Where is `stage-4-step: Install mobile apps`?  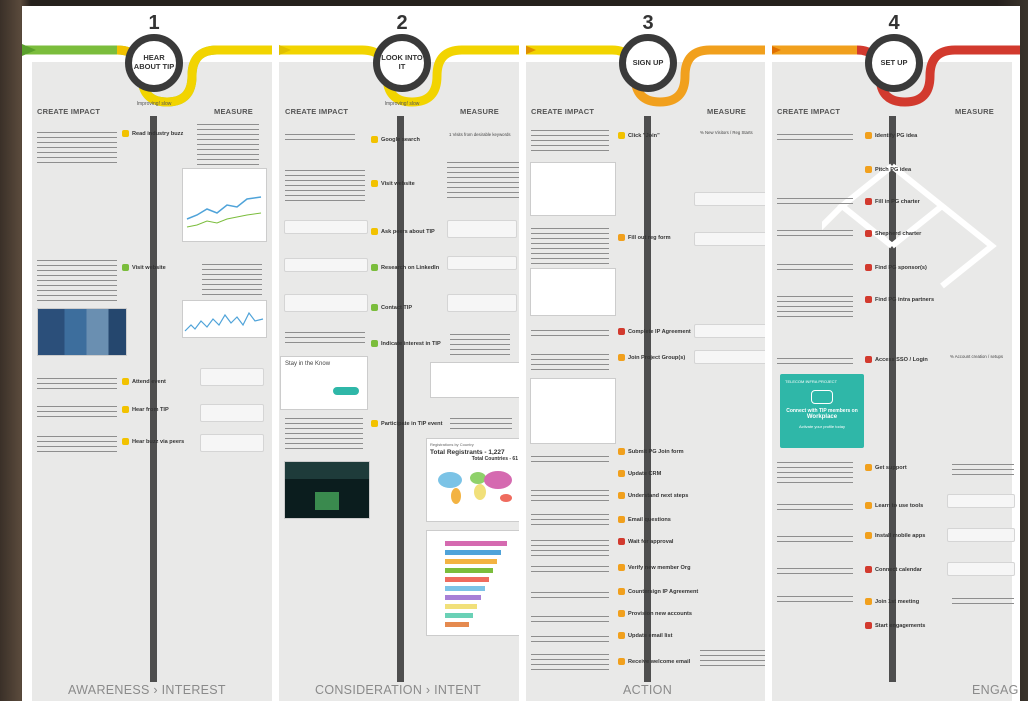 stage-4-step: Install mobile apps is located at coordinates (895, 535).